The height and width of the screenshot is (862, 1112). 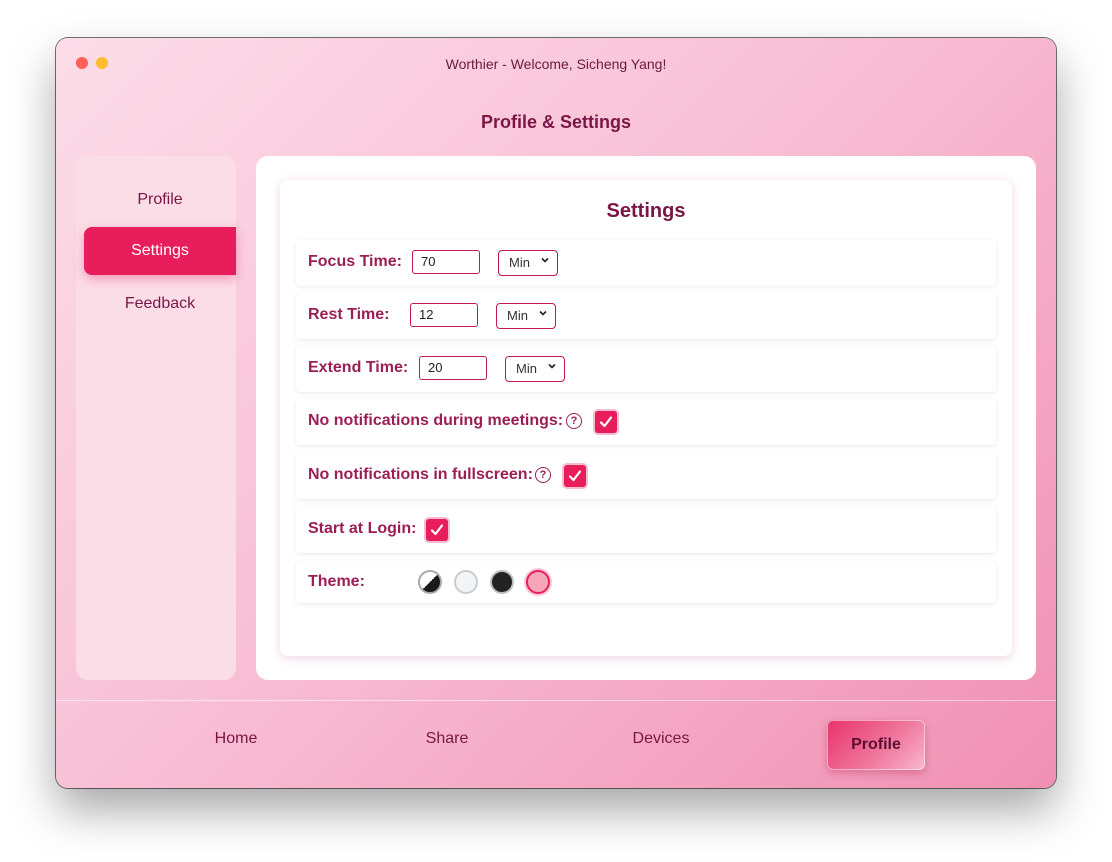 I want to click on divider, so click(x=556, y=700).